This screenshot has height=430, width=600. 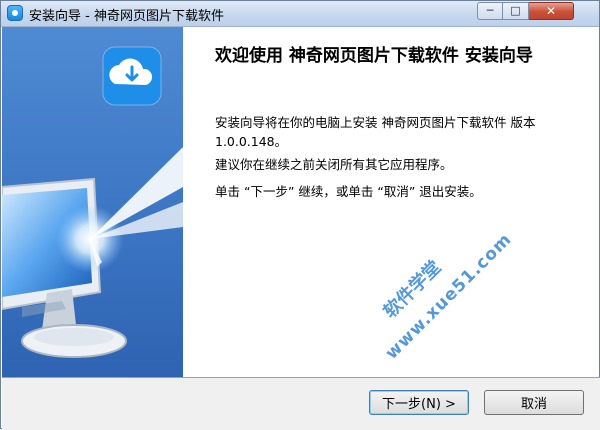 What do you see at coordinates (15, 13) in the screenshot?
I see `app-icon` at bounding box center [15, 13].